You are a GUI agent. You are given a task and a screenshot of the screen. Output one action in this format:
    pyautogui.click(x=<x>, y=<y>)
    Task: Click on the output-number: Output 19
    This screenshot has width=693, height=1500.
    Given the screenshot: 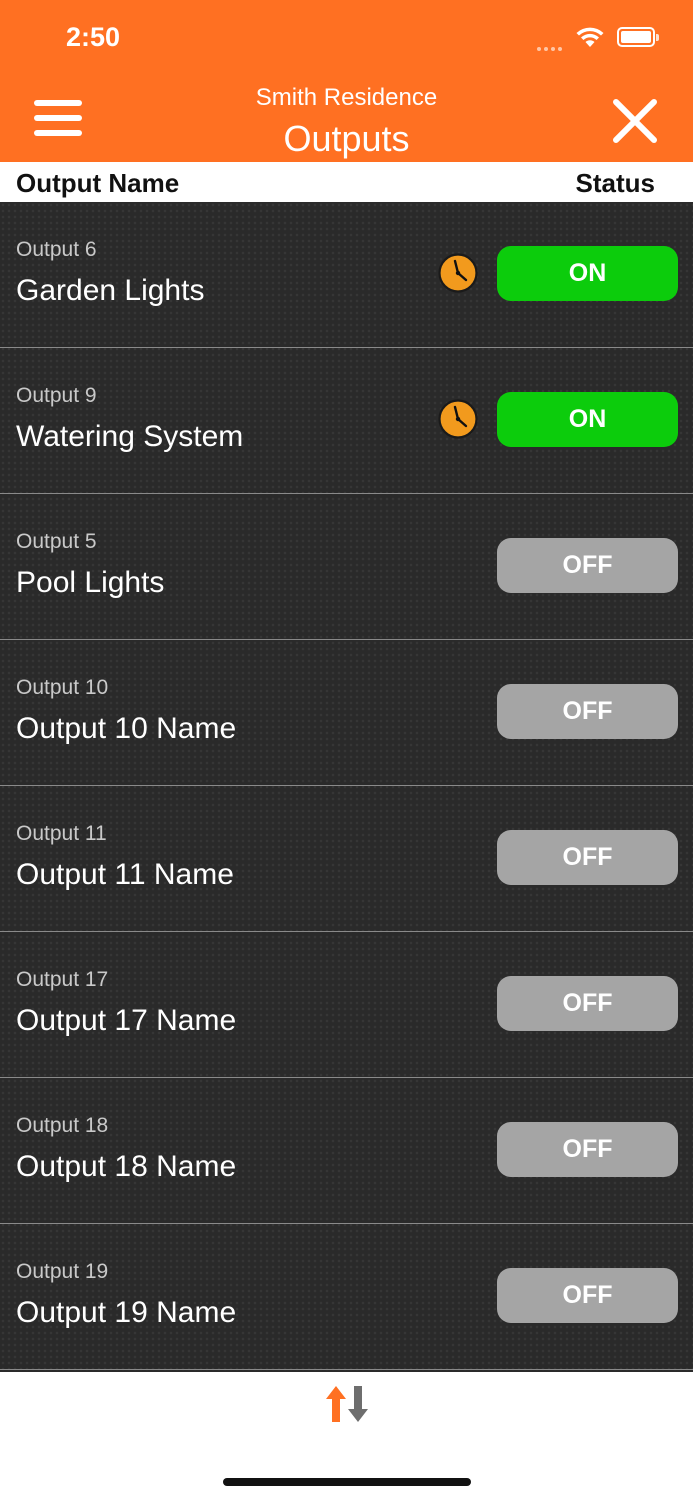 What is the action you would take?
    pyautogui.click(x=62, y=1271)
    